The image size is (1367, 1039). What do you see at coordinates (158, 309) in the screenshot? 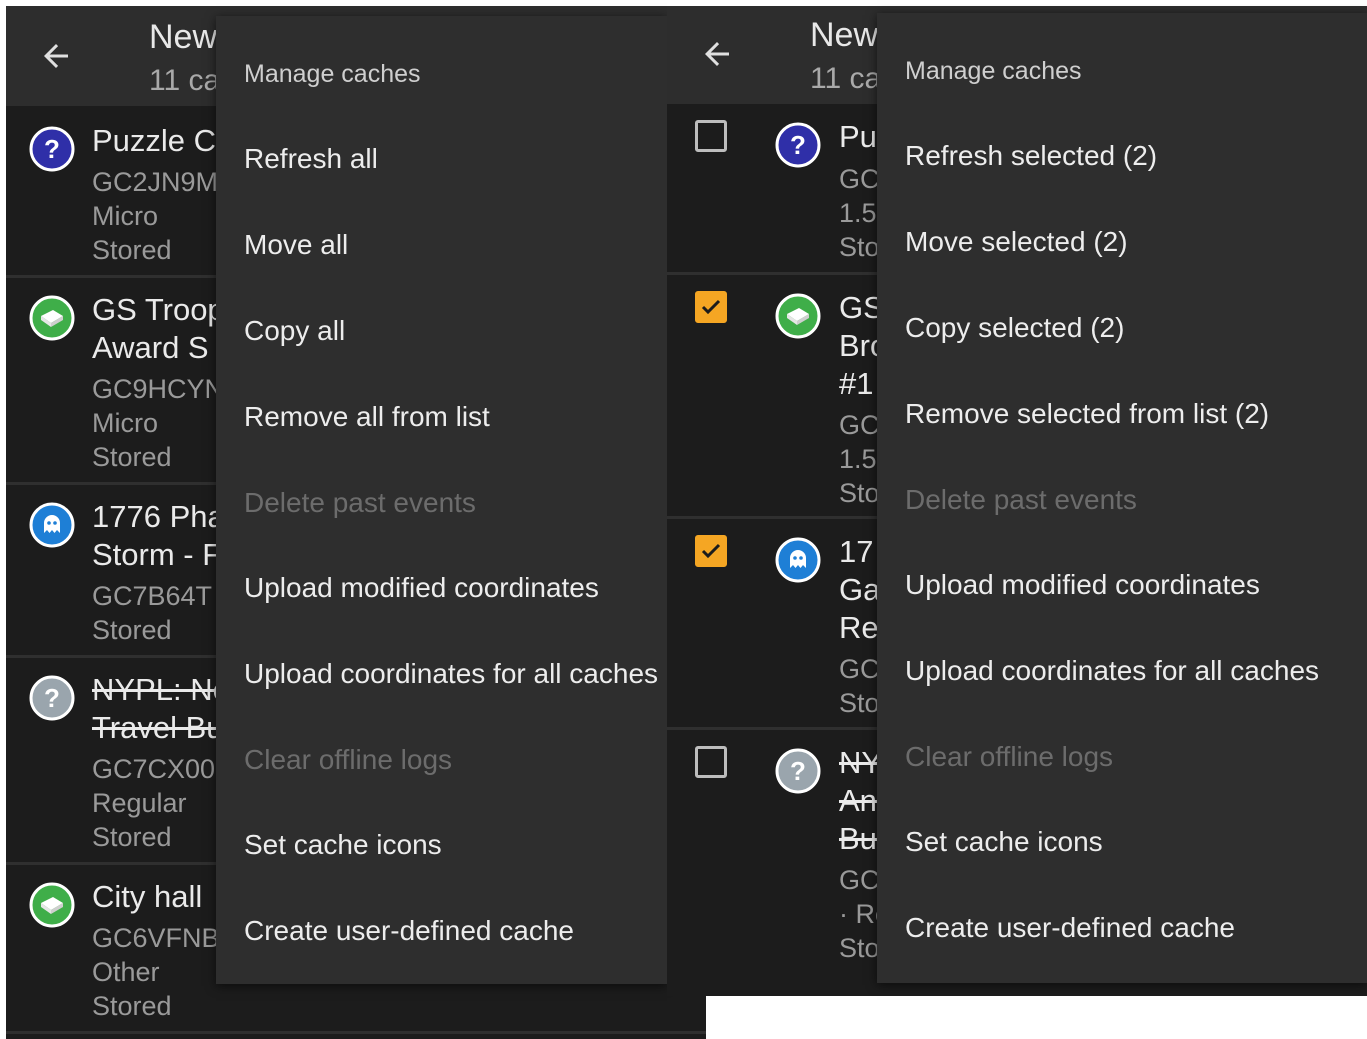
I see `cache-name: GS Troop` at bounding box center [158, 309].